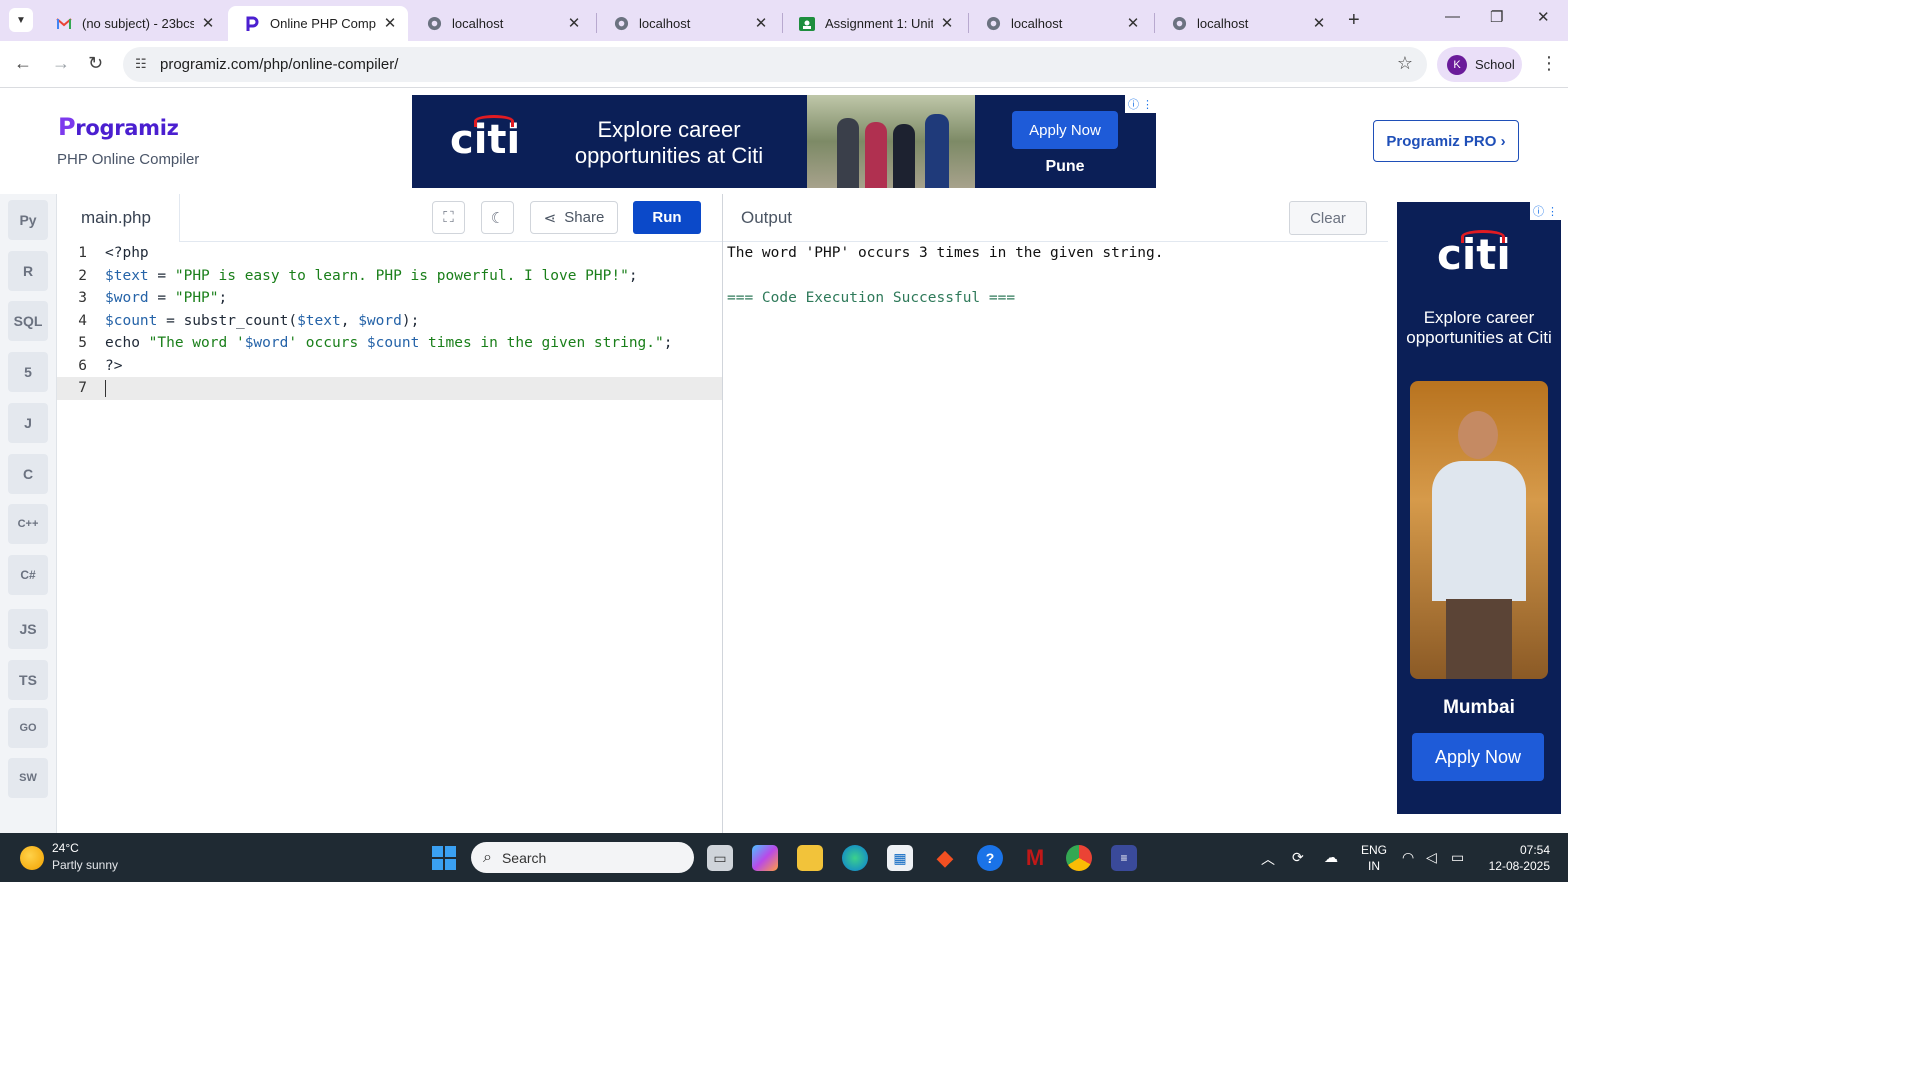 The image size is (1920, 1080). I want to click on bookmark-star-icon: ☆, so click(1405, 63).